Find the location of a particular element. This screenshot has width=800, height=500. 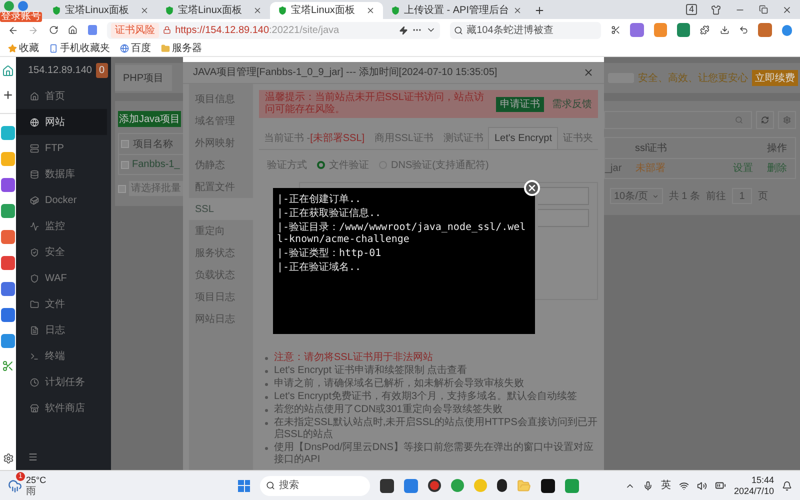

server-host: 154.12.89.140 is located at coordinates (60, 71).